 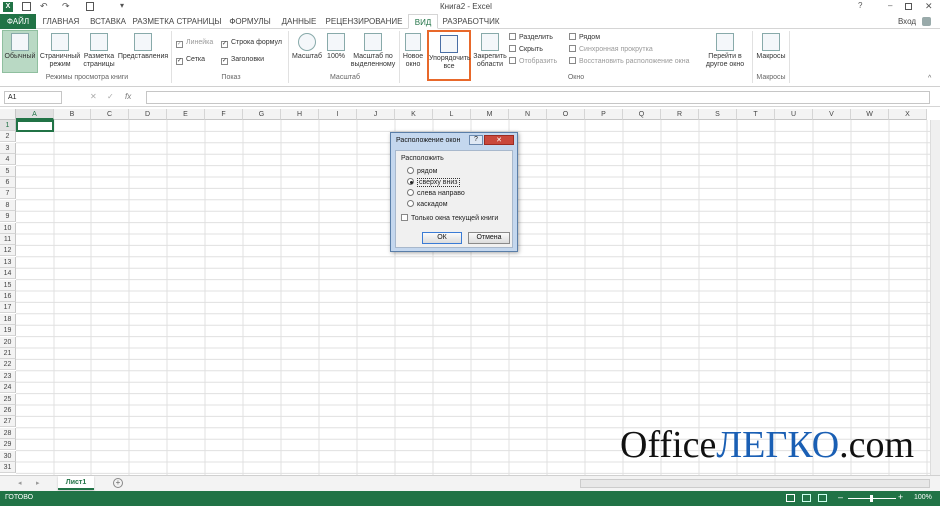 What do you see at coordinates (8, 410) in the screenshot?
I see `row-header: 26` at bounding box center [8, 410].